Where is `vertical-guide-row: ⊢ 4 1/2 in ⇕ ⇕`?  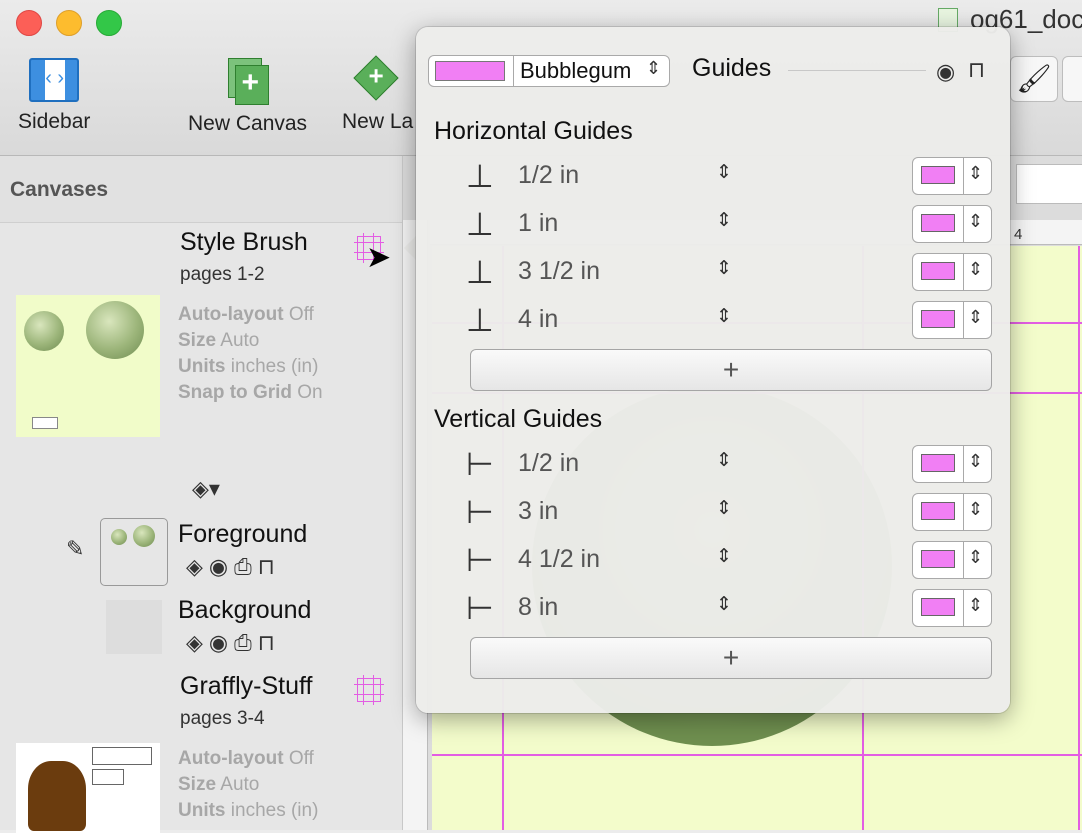 vertical-guide-row: ⊢ 4 1/2 in ⇕ ⇕ is located at coordinates (731, 567).